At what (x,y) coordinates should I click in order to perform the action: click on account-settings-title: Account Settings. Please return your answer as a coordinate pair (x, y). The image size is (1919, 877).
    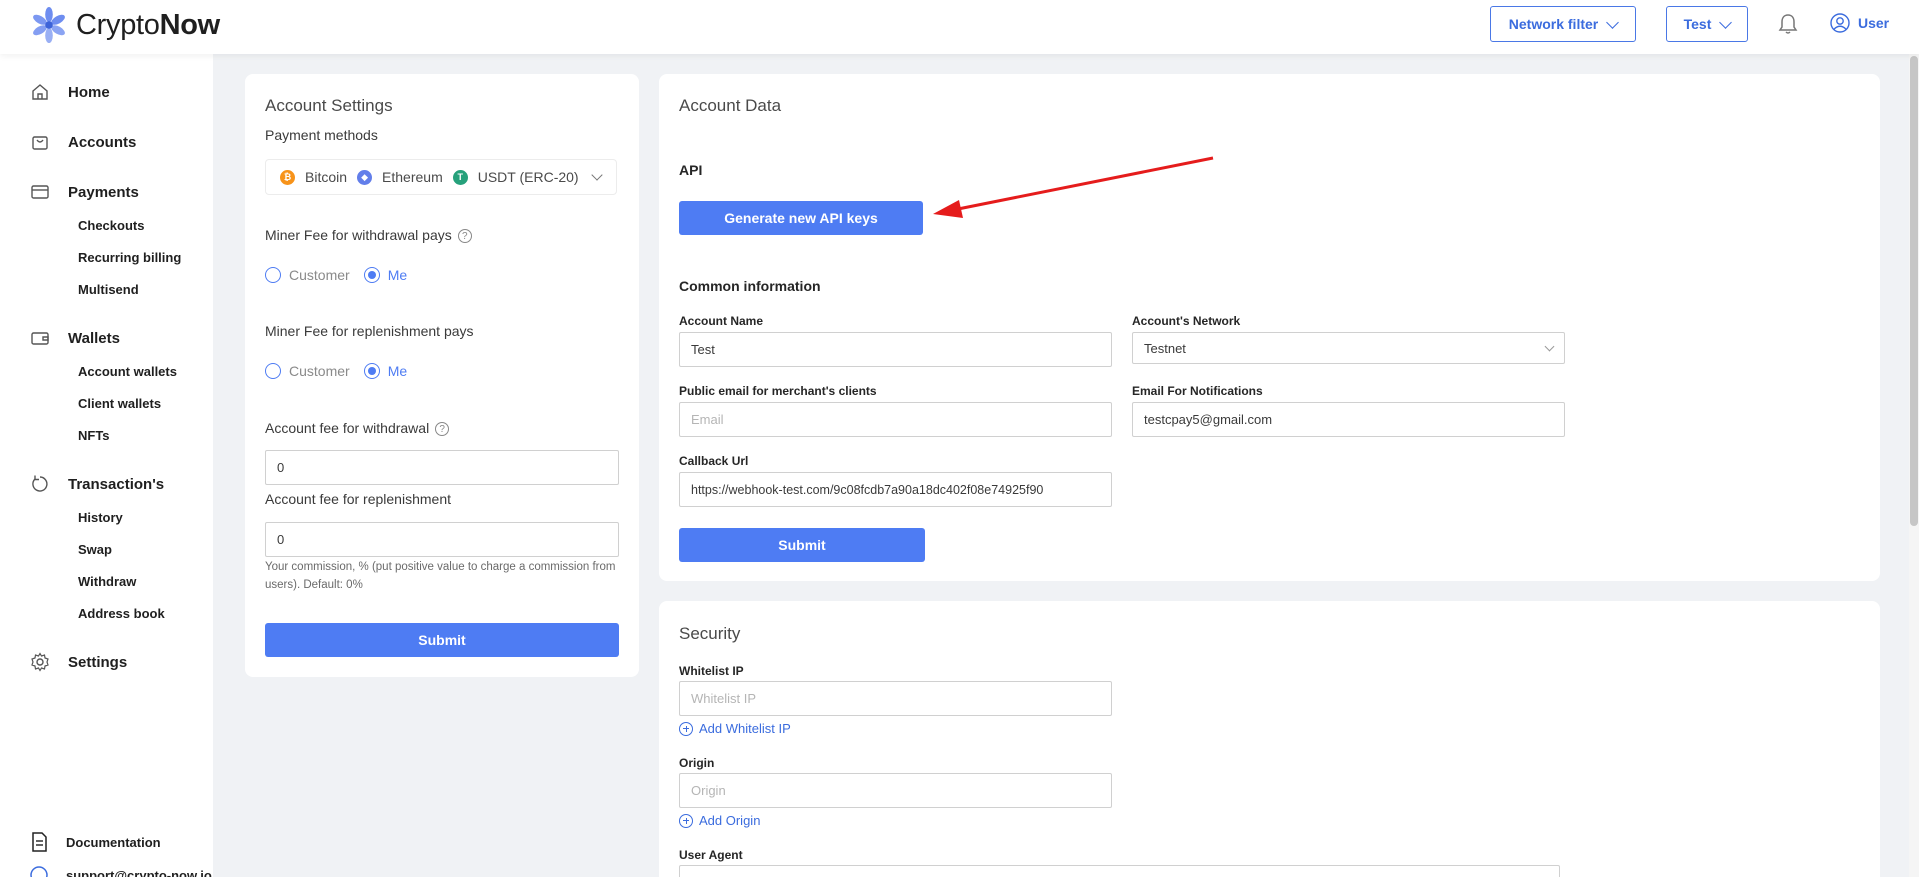
    Looking at the image, I should click on (329, 105).